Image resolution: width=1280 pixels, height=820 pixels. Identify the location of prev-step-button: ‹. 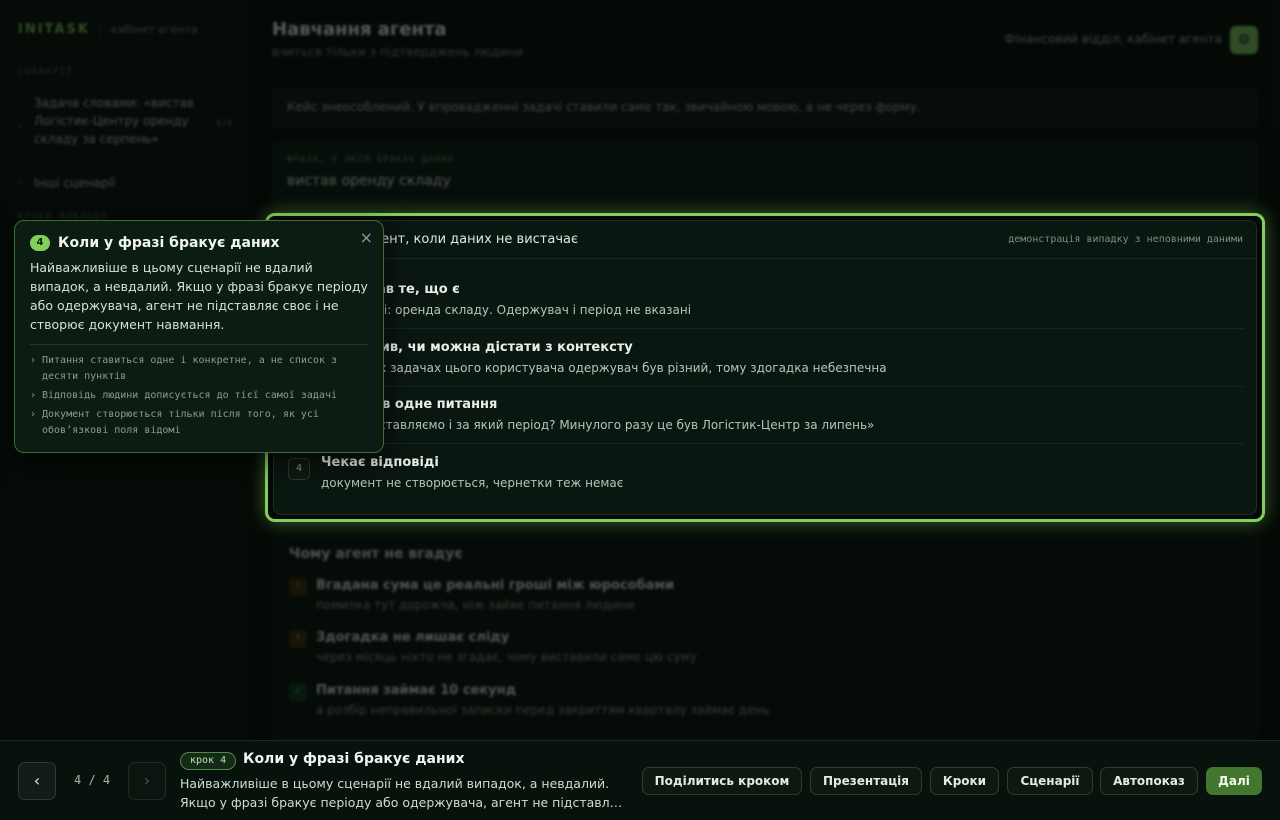
(37, 781).